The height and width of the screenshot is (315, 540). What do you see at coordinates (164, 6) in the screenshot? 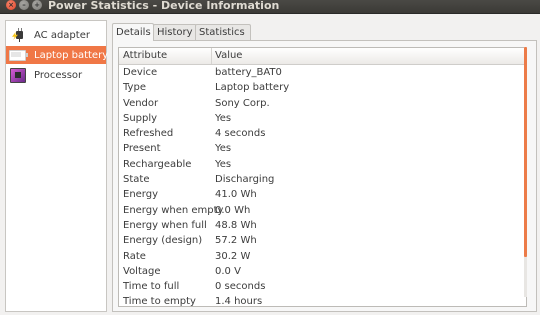
I see `window-title: Power Statistics - Device Information` at bounding box center [164, 6].